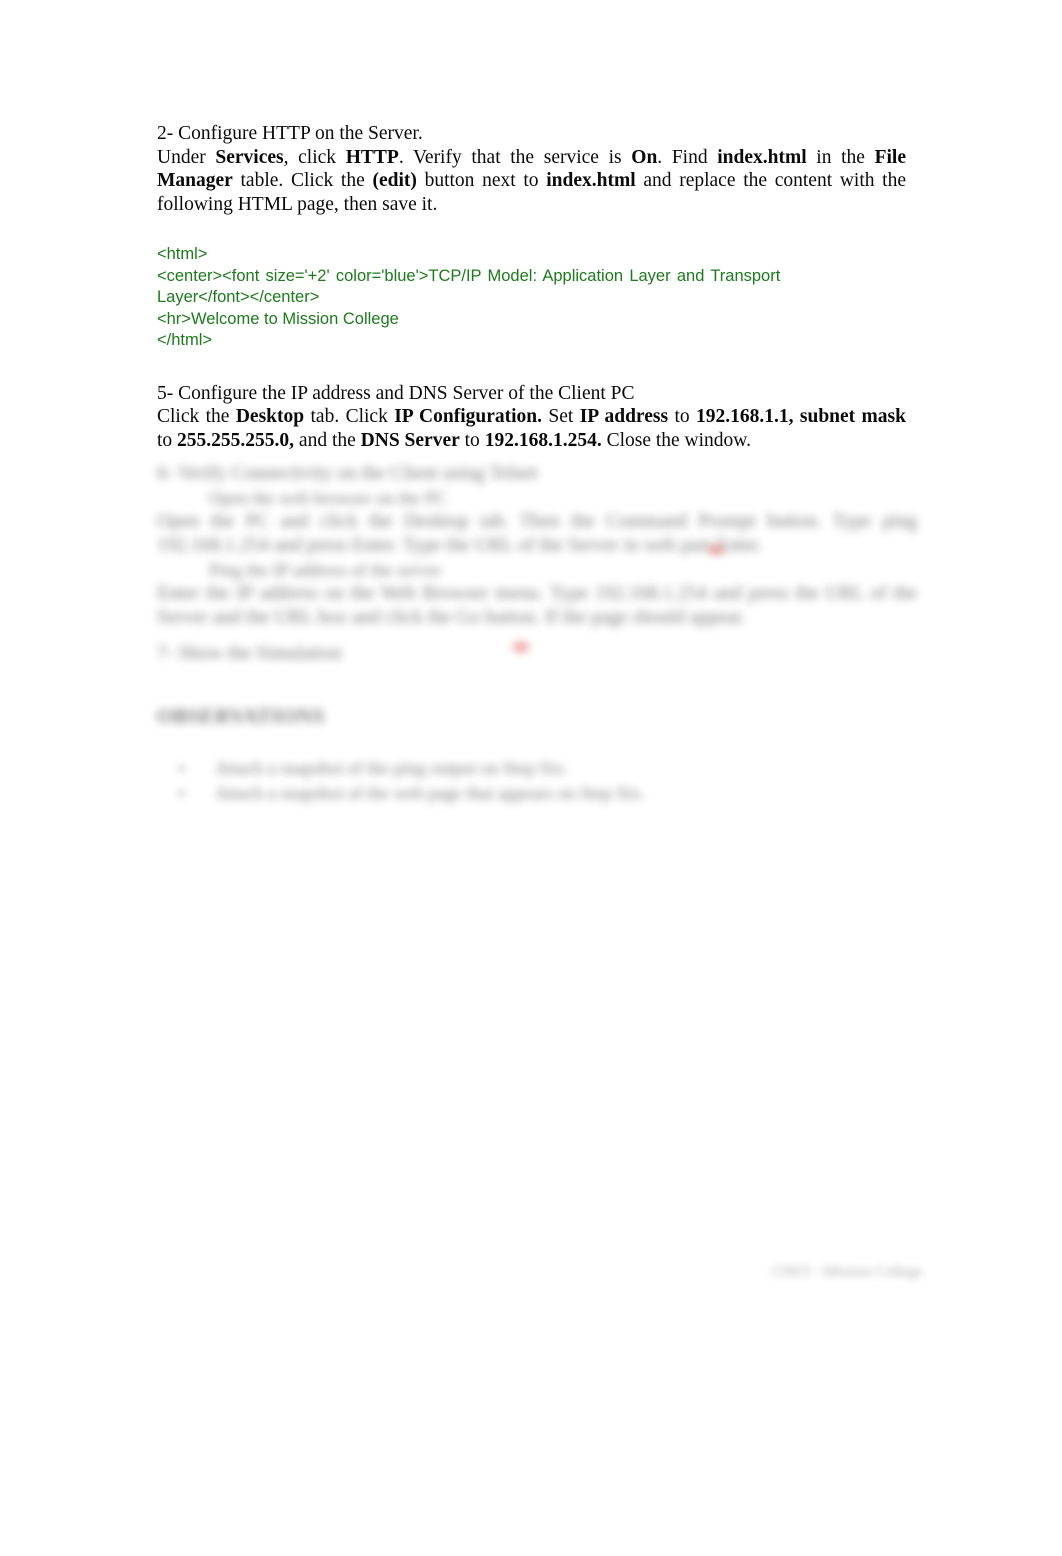  I want to click on ip-address-emphasis: IP address, so click(624, 417).